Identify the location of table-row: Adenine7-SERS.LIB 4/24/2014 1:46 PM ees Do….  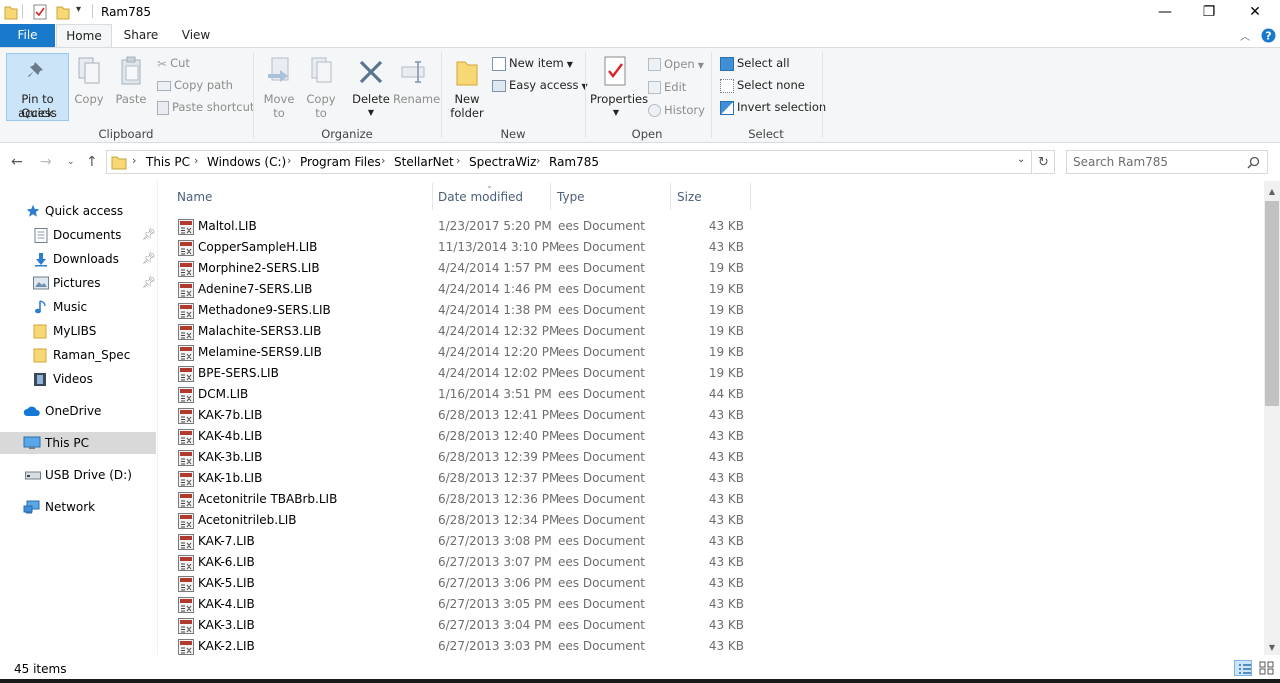
(463, 289).